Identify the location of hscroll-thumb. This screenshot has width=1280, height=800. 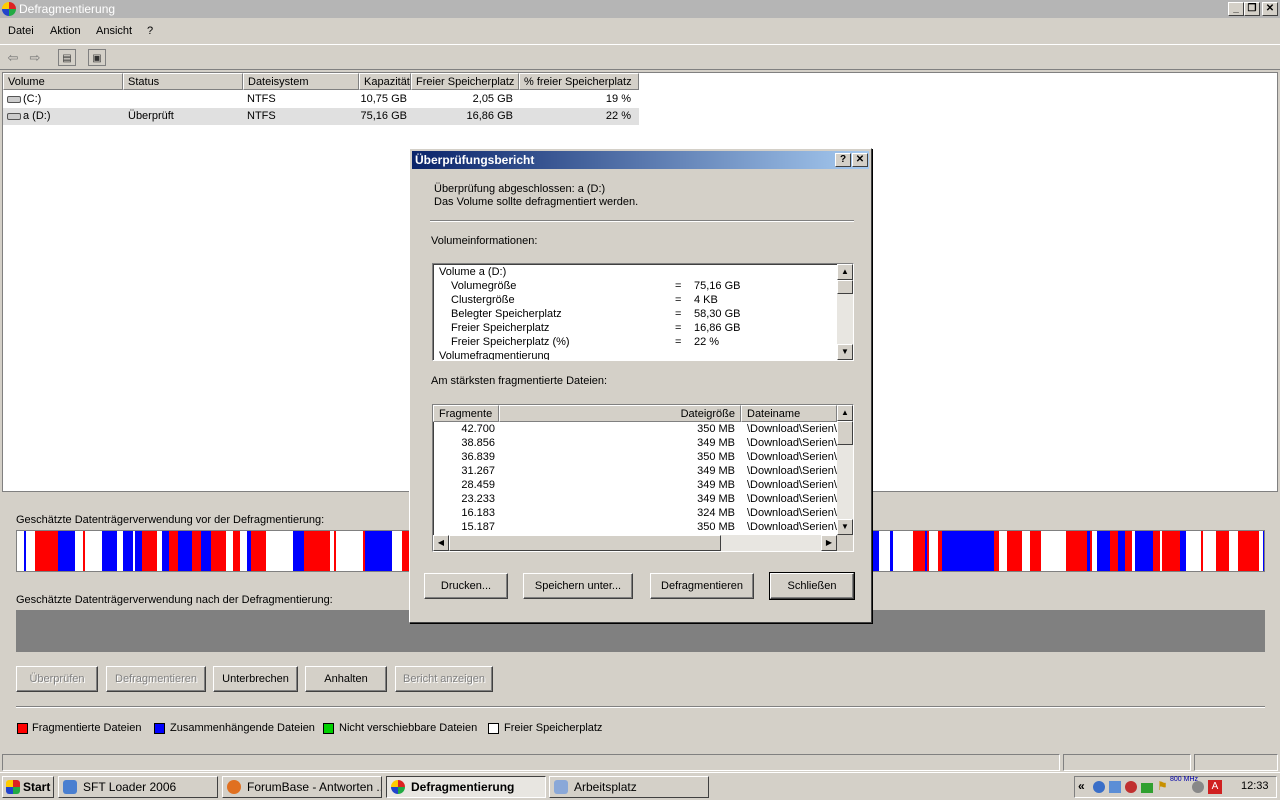
(585, 543).